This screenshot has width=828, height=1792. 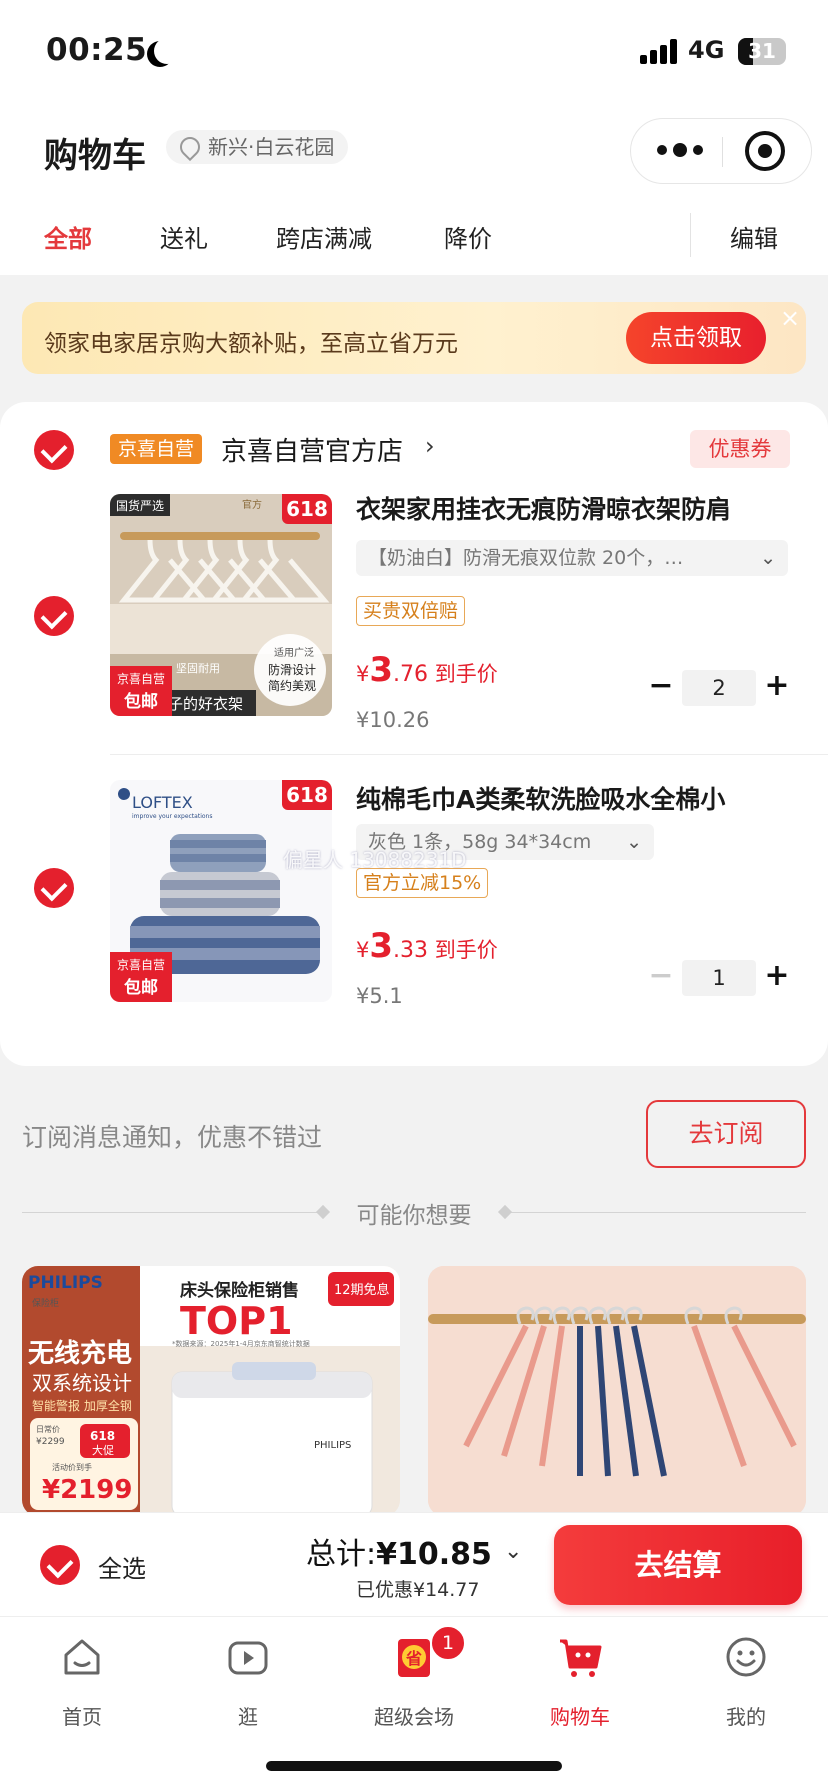 What do you see at coordinates (68, 236) in the screenshot?
I see `tab-all: 全部` at bounding box center [68, 236].